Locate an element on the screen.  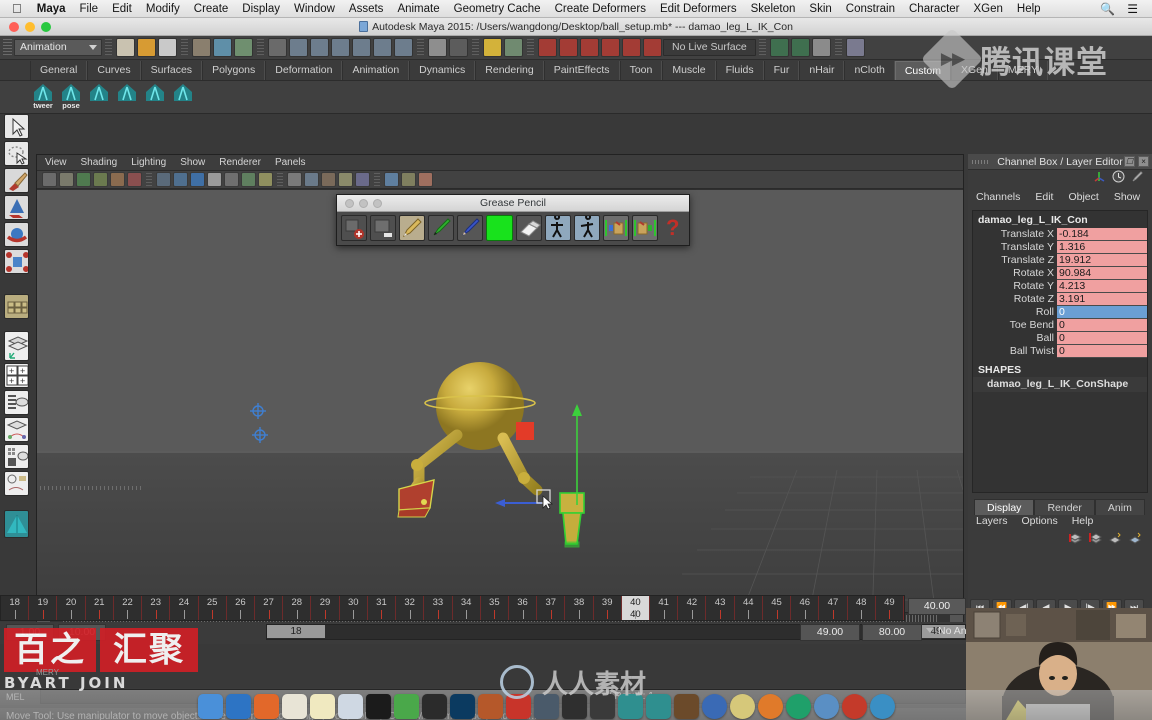
time-slider-frame-40: 40 40 is located at coordinates (636, 608).